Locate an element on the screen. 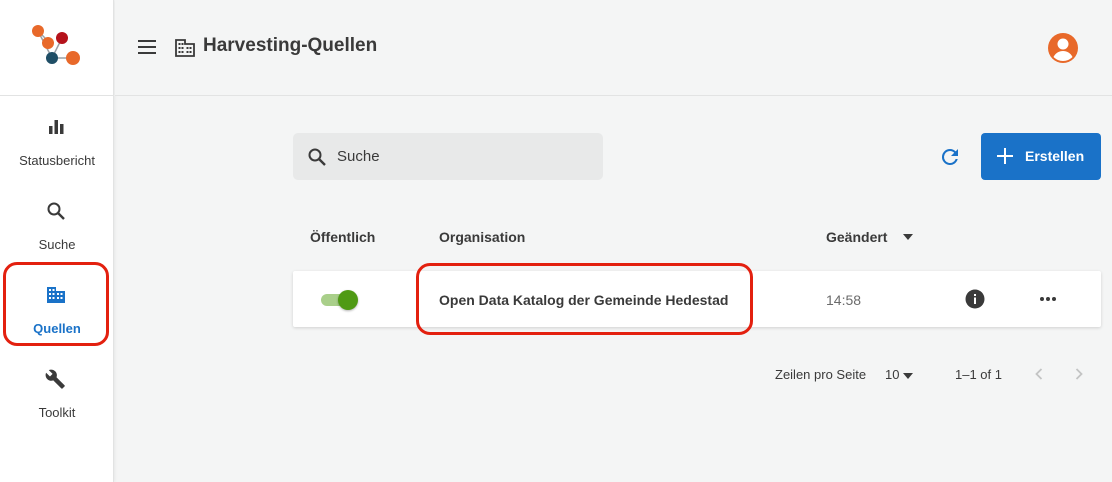  rows-per-page-label: Zeilen pro Seite is located at coordinates (821, 374).